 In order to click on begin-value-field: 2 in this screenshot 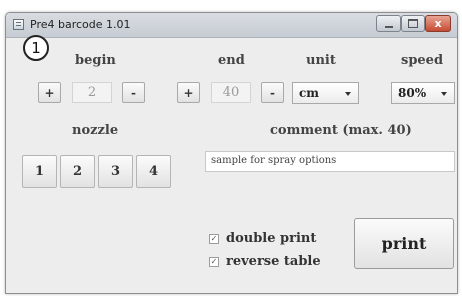, I will do `click(92, 92)`.